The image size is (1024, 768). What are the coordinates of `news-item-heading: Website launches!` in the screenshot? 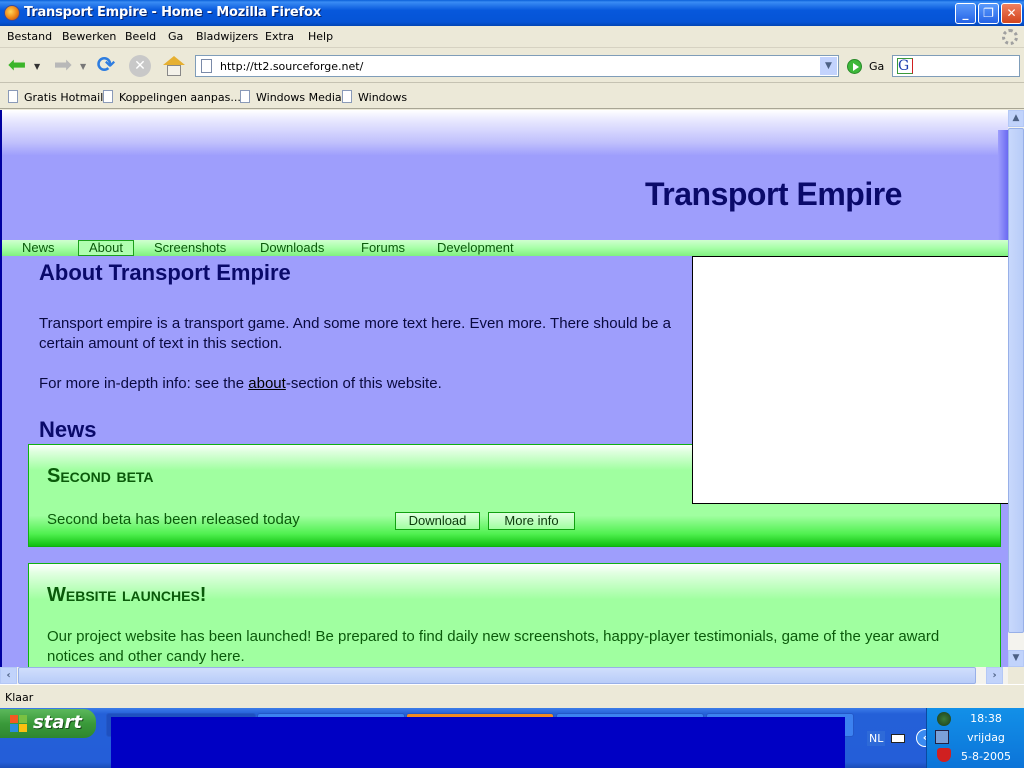 It's located at (127, 595).